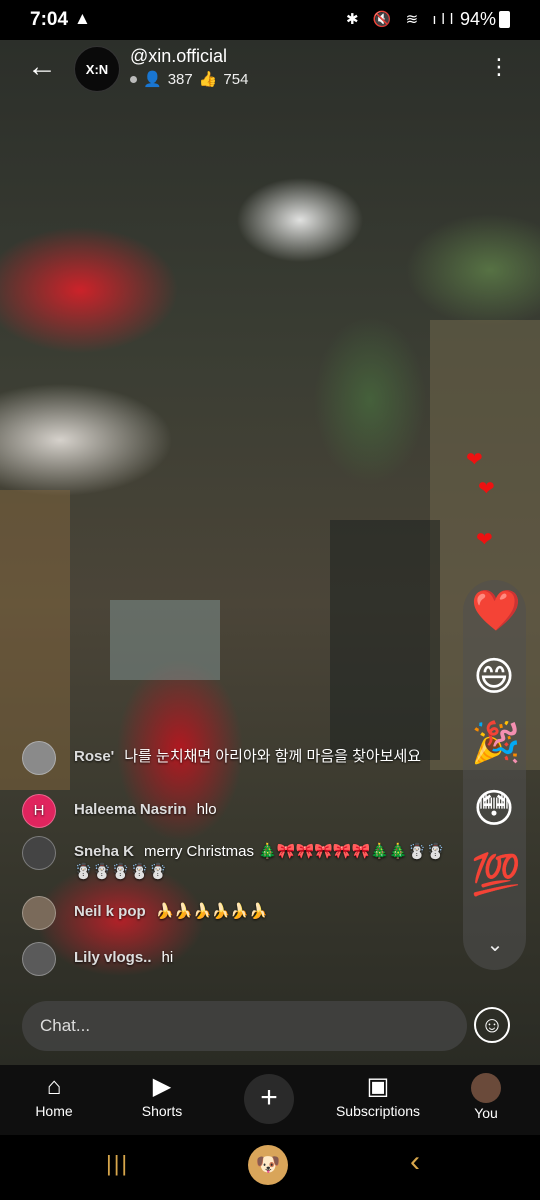  Describe the element at coordinates (486, 1088) in the screenshot. I see `you-avatar` at that location.